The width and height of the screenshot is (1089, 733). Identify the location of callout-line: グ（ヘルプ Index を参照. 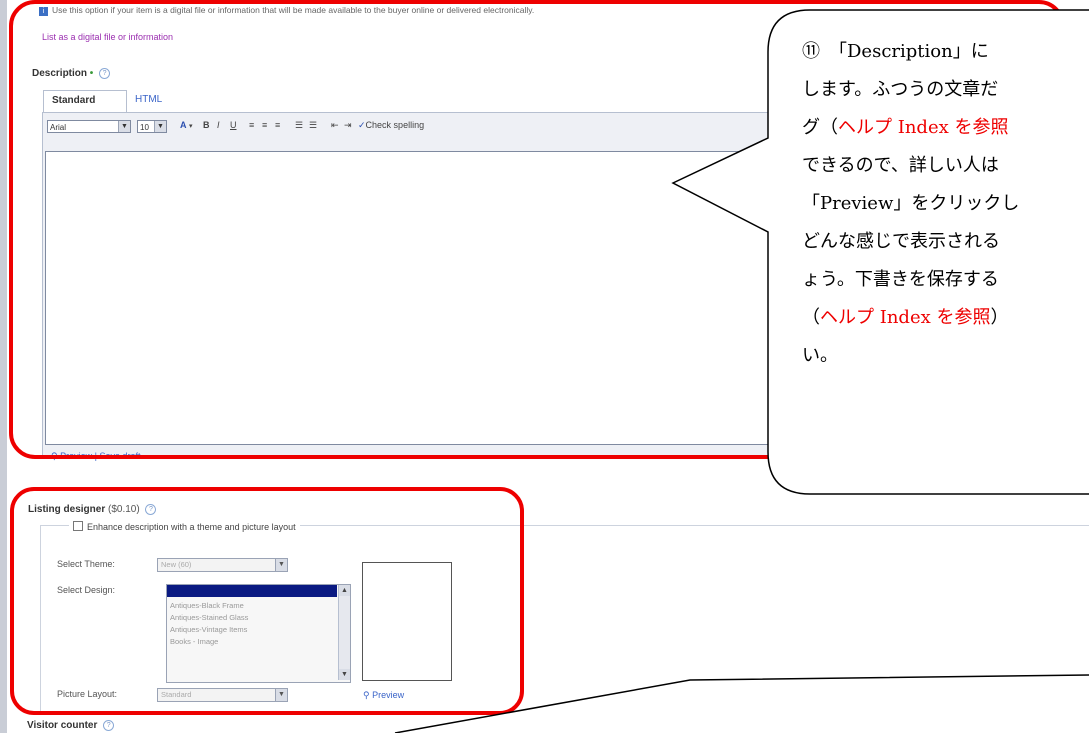
(905, 128).